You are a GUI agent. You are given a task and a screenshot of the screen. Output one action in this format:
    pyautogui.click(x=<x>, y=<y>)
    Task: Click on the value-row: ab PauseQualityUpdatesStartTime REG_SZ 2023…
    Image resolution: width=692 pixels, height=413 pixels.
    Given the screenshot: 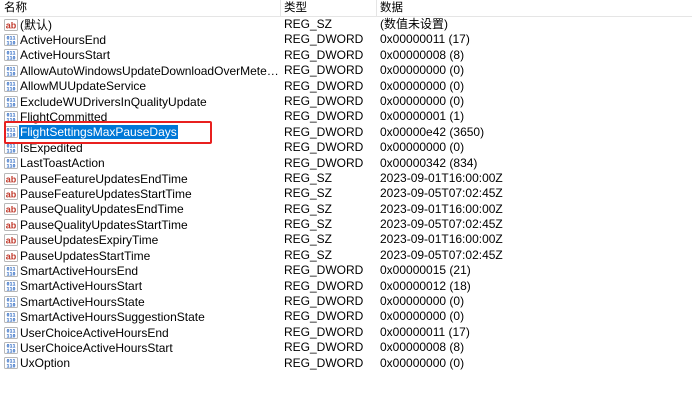 What is the action you would take?
    pyautogui.click(x=346, y=224)
    